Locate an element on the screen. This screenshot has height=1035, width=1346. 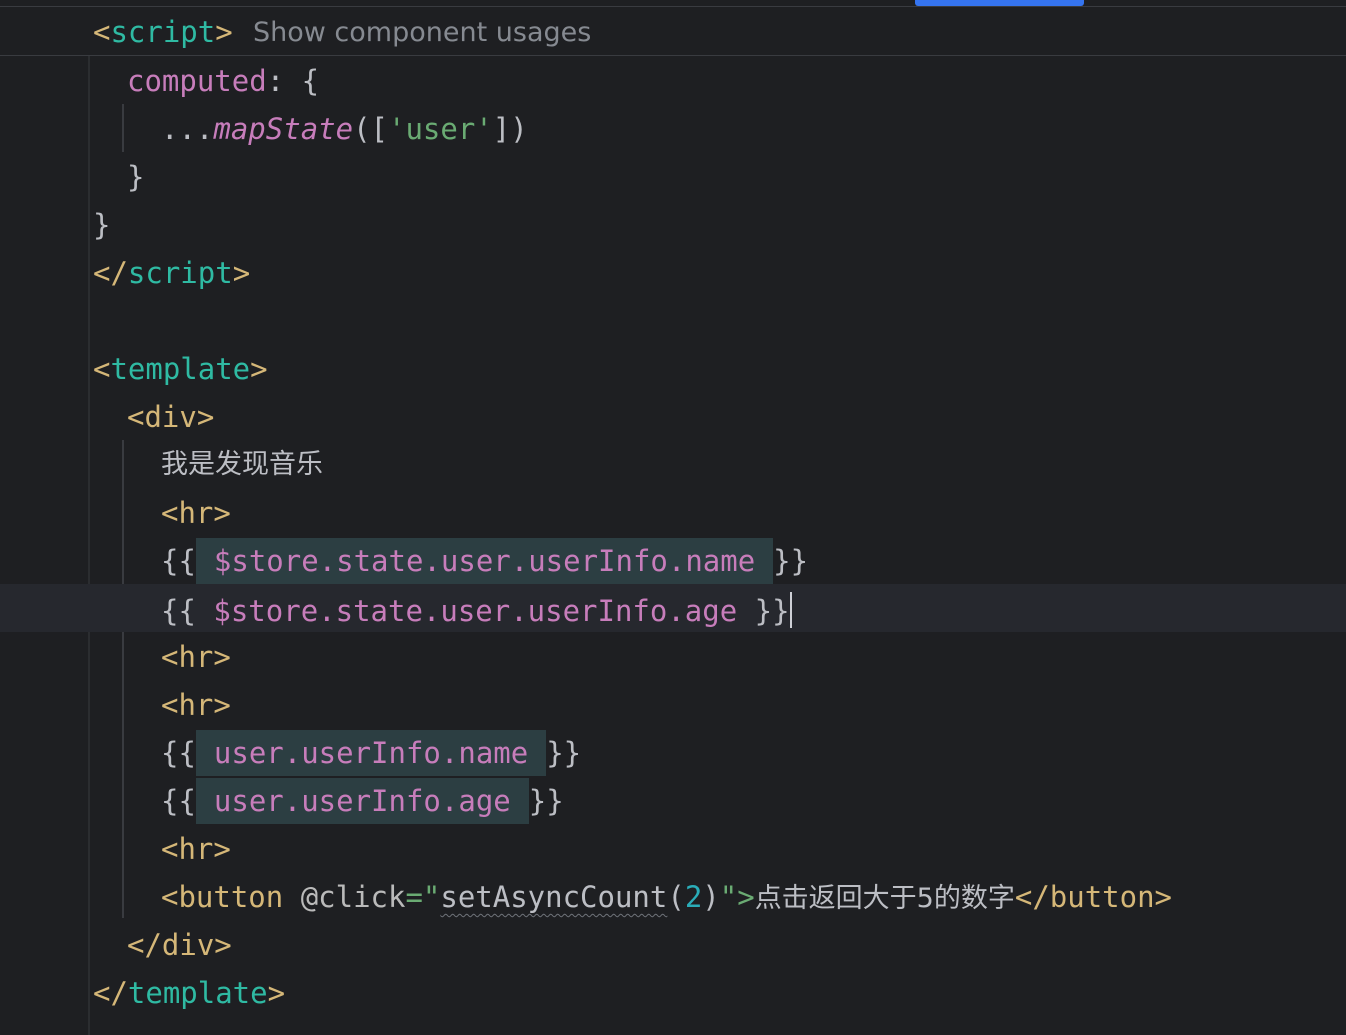
usage-highlight: $store.state.user.userInfo.name is located at coordinates (484, 561).